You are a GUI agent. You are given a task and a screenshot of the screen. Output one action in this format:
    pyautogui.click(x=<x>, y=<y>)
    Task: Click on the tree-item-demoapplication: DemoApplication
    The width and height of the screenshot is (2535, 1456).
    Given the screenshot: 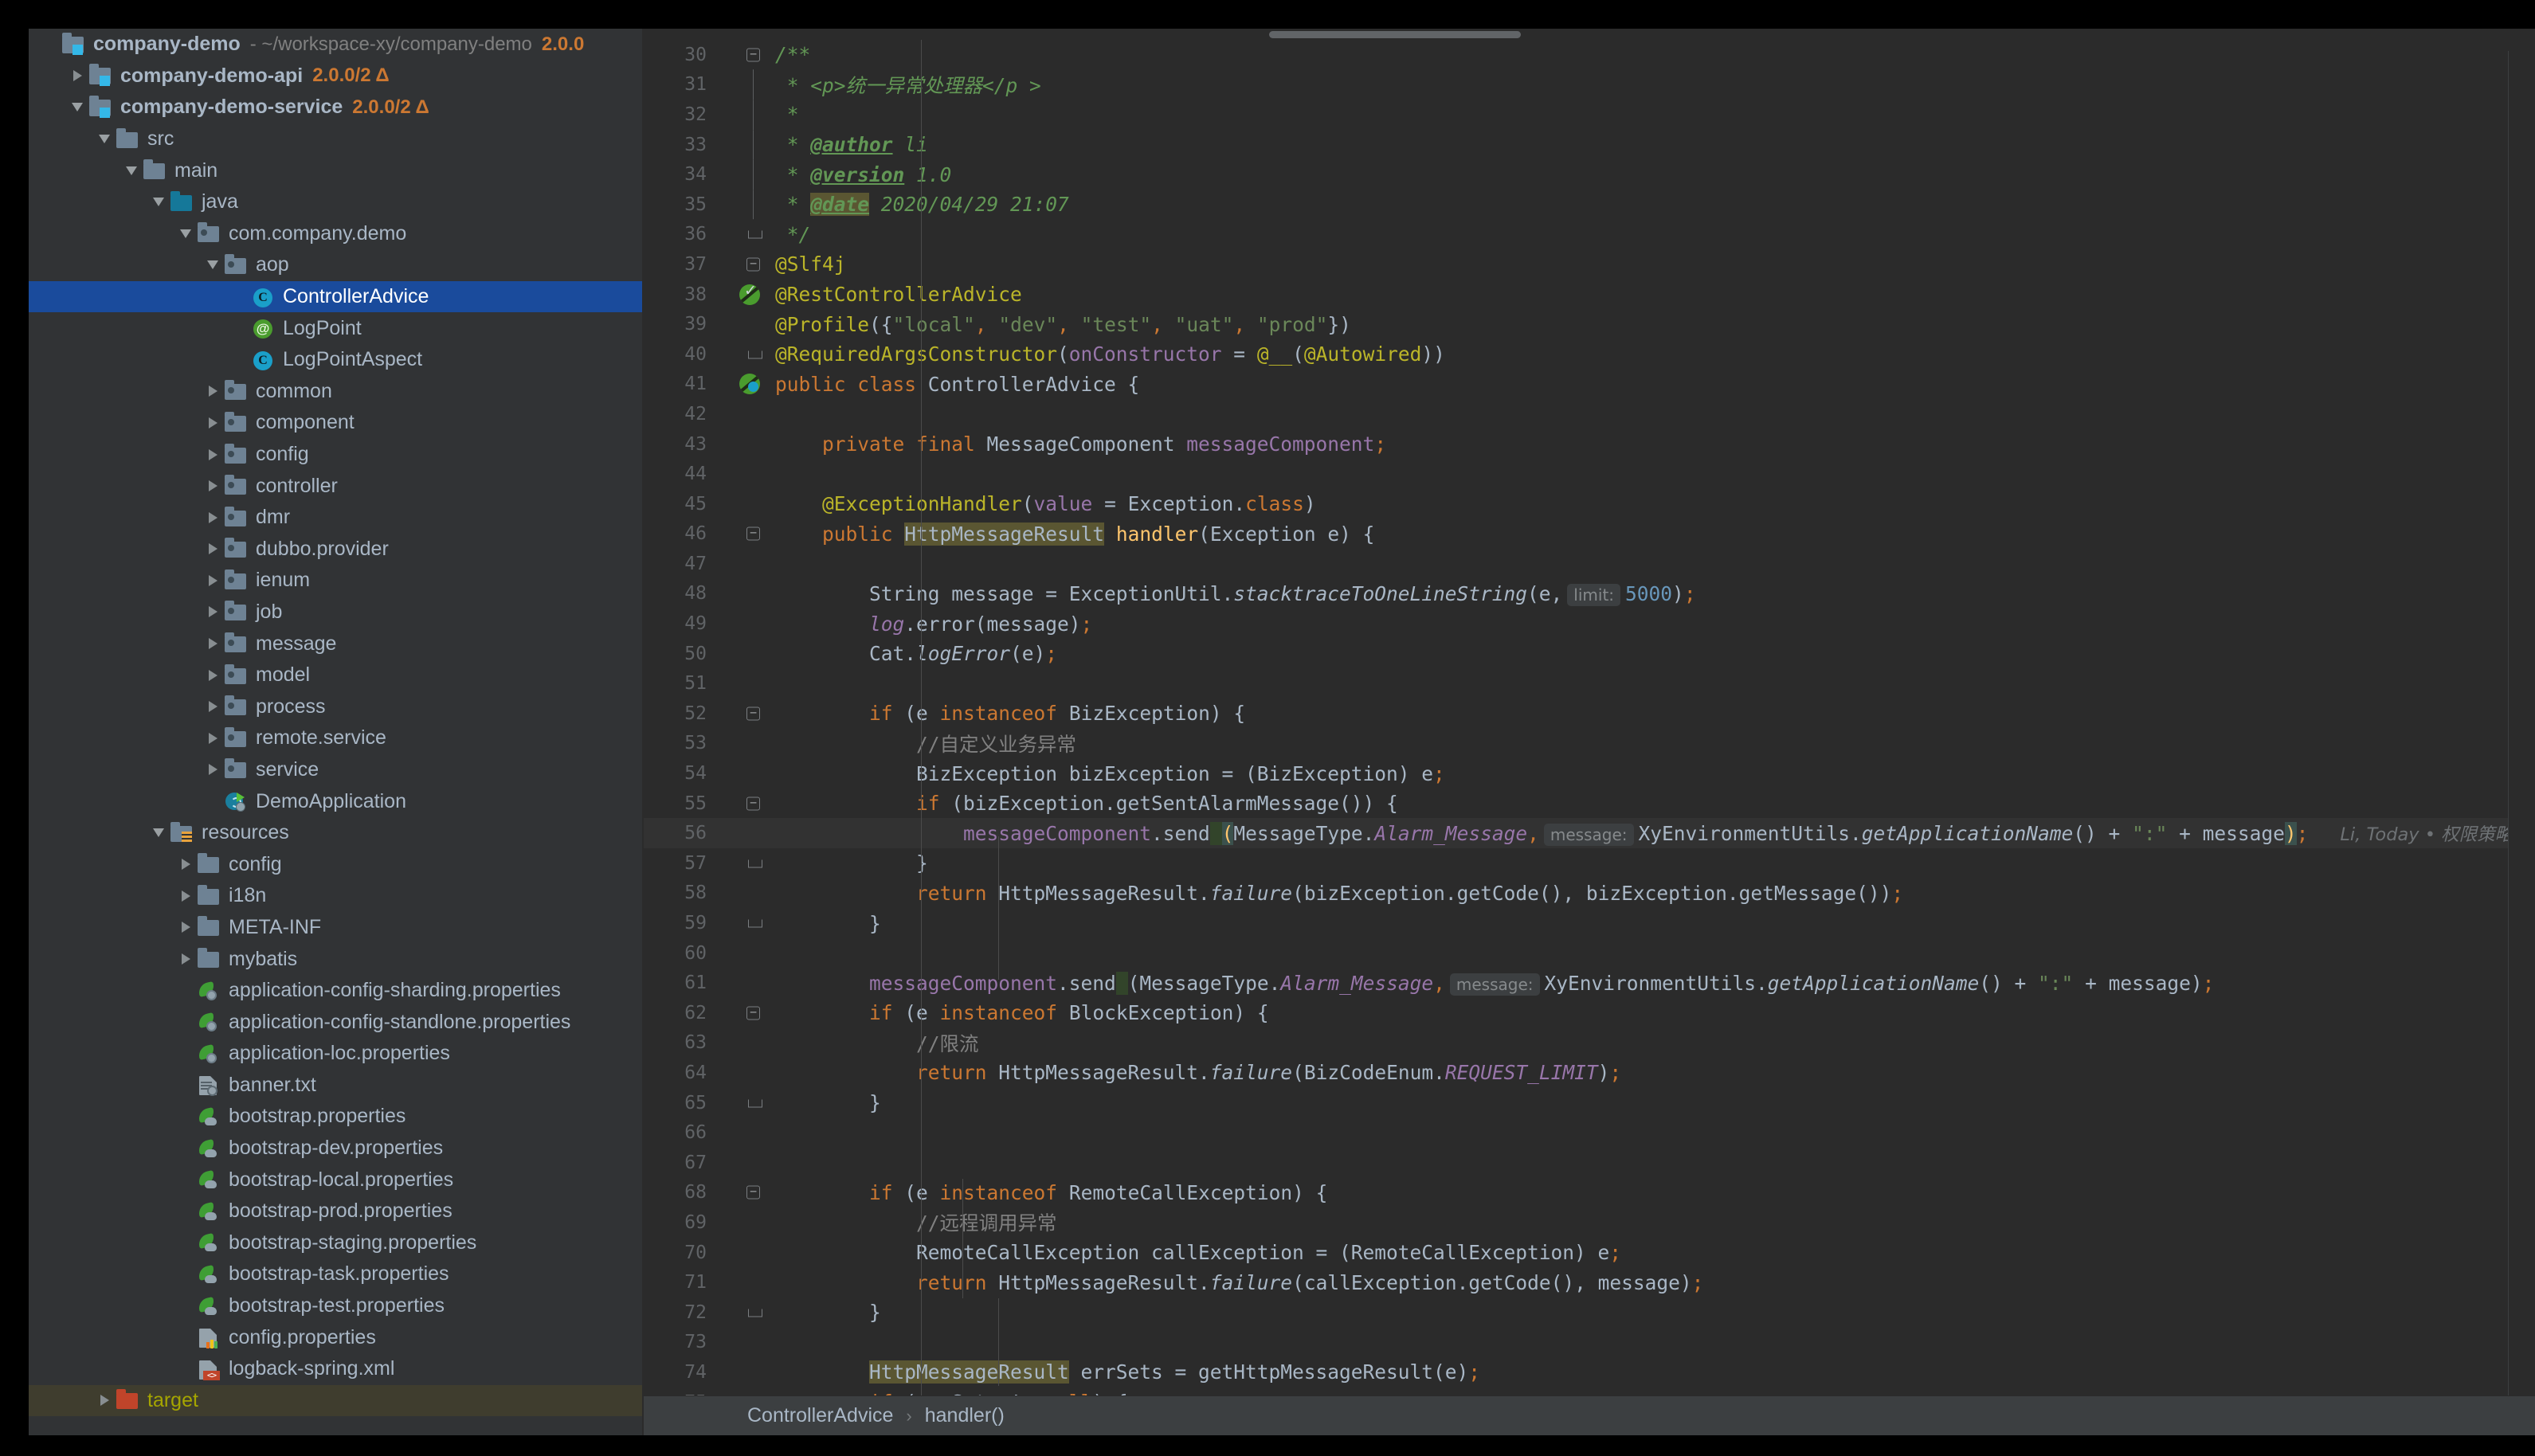 What is the action you would take?
    pyautogui.click(x=335, y=801)
    